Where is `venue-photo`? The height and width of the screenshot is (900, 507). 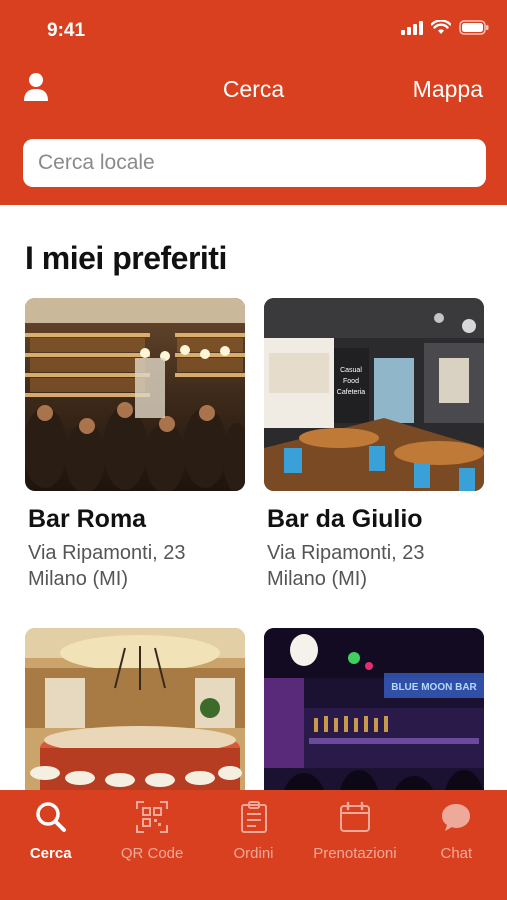 venue-photo is located at coordinates (135, 394).